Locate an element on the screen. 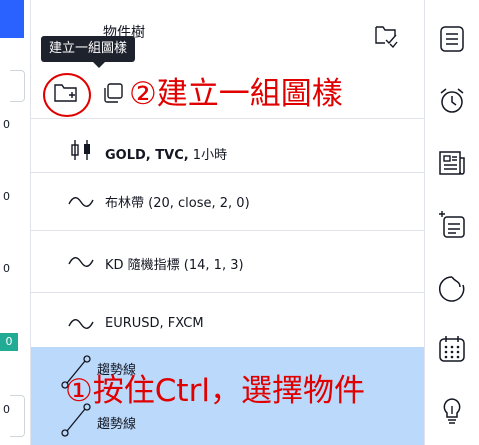  price-label-blue is located at coordinates (12, 19).